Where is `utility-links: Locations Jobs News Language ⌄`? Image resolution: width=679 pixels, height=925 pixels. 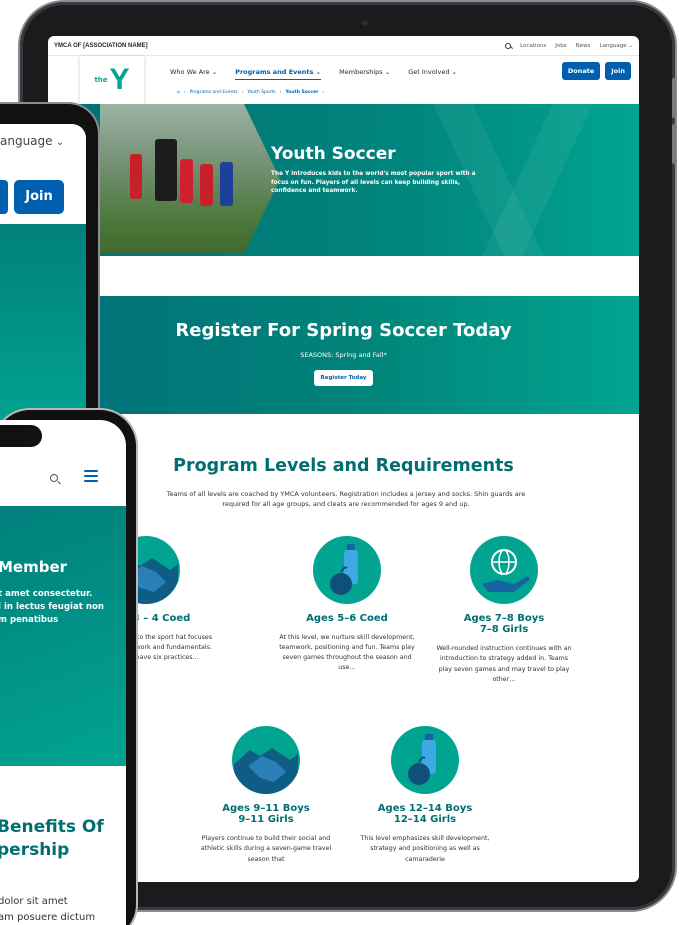
utility-links: Locations Jobs News Language ⌄ is located at coordinates (569, 45).